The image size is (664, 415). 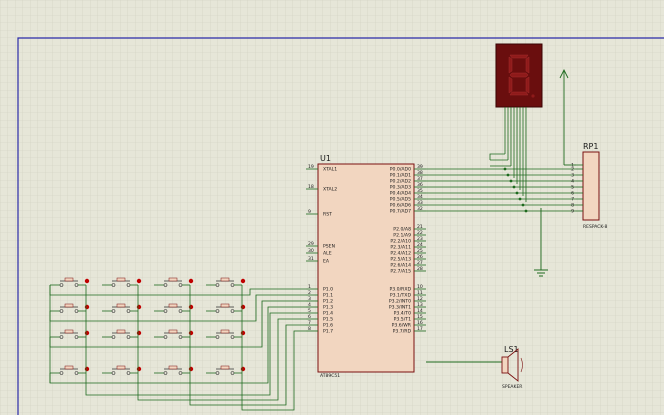 What do you see at coordinates (511, 349) in the screenshot?
I see `ls1-ref: LS1` at bounding box center [511, 349].